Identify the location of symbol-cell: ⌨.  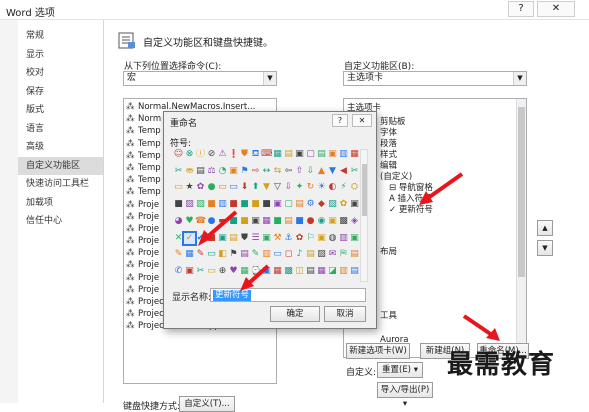
(266, 154).